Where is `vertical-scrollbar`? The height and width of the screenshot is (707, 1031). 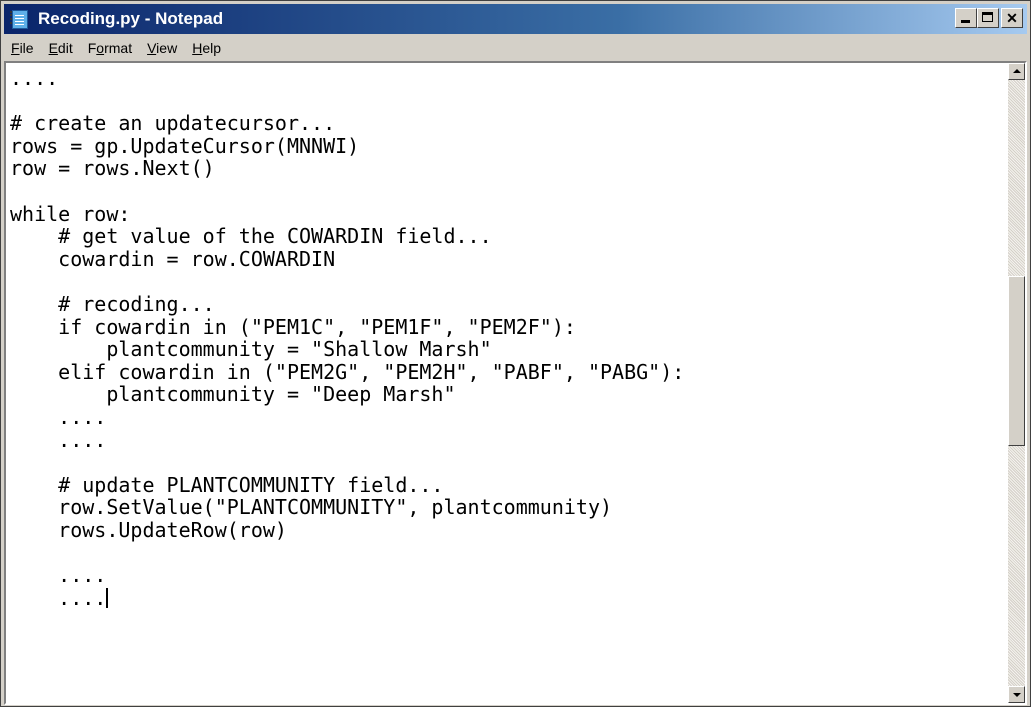
vertical-scrollbar is located at coordinates (1016, 383).